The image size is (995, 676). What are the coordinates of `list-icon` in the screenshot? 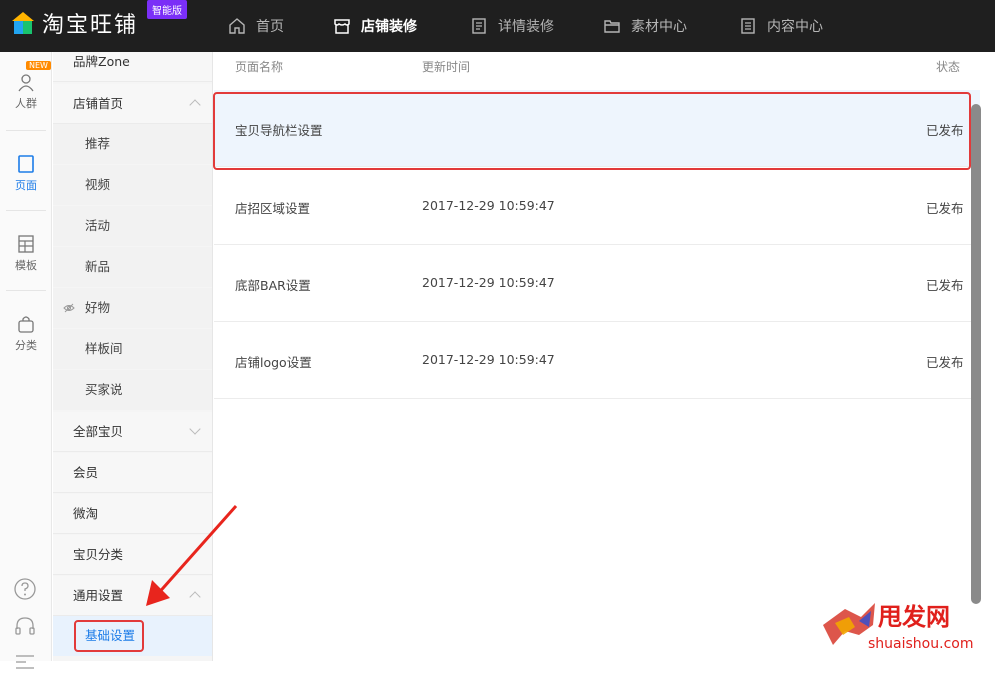 It's located at (748, 26).